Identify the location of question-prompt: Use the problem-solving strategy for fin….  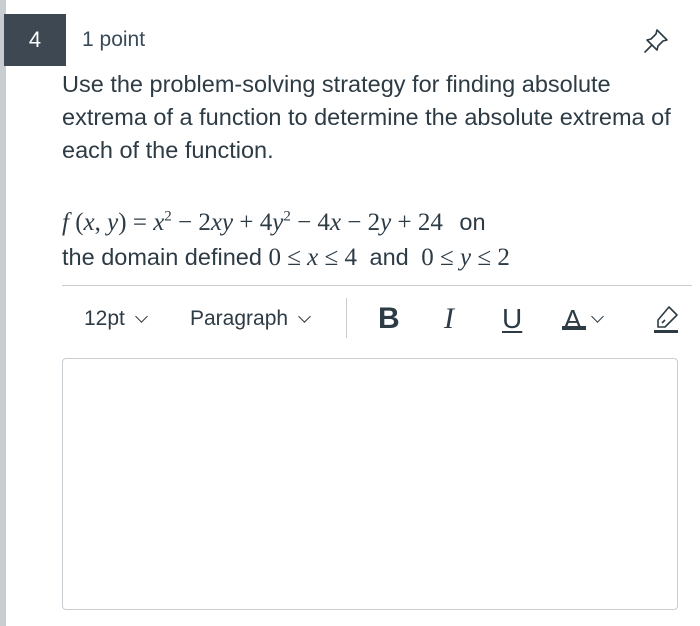
(366, 117).